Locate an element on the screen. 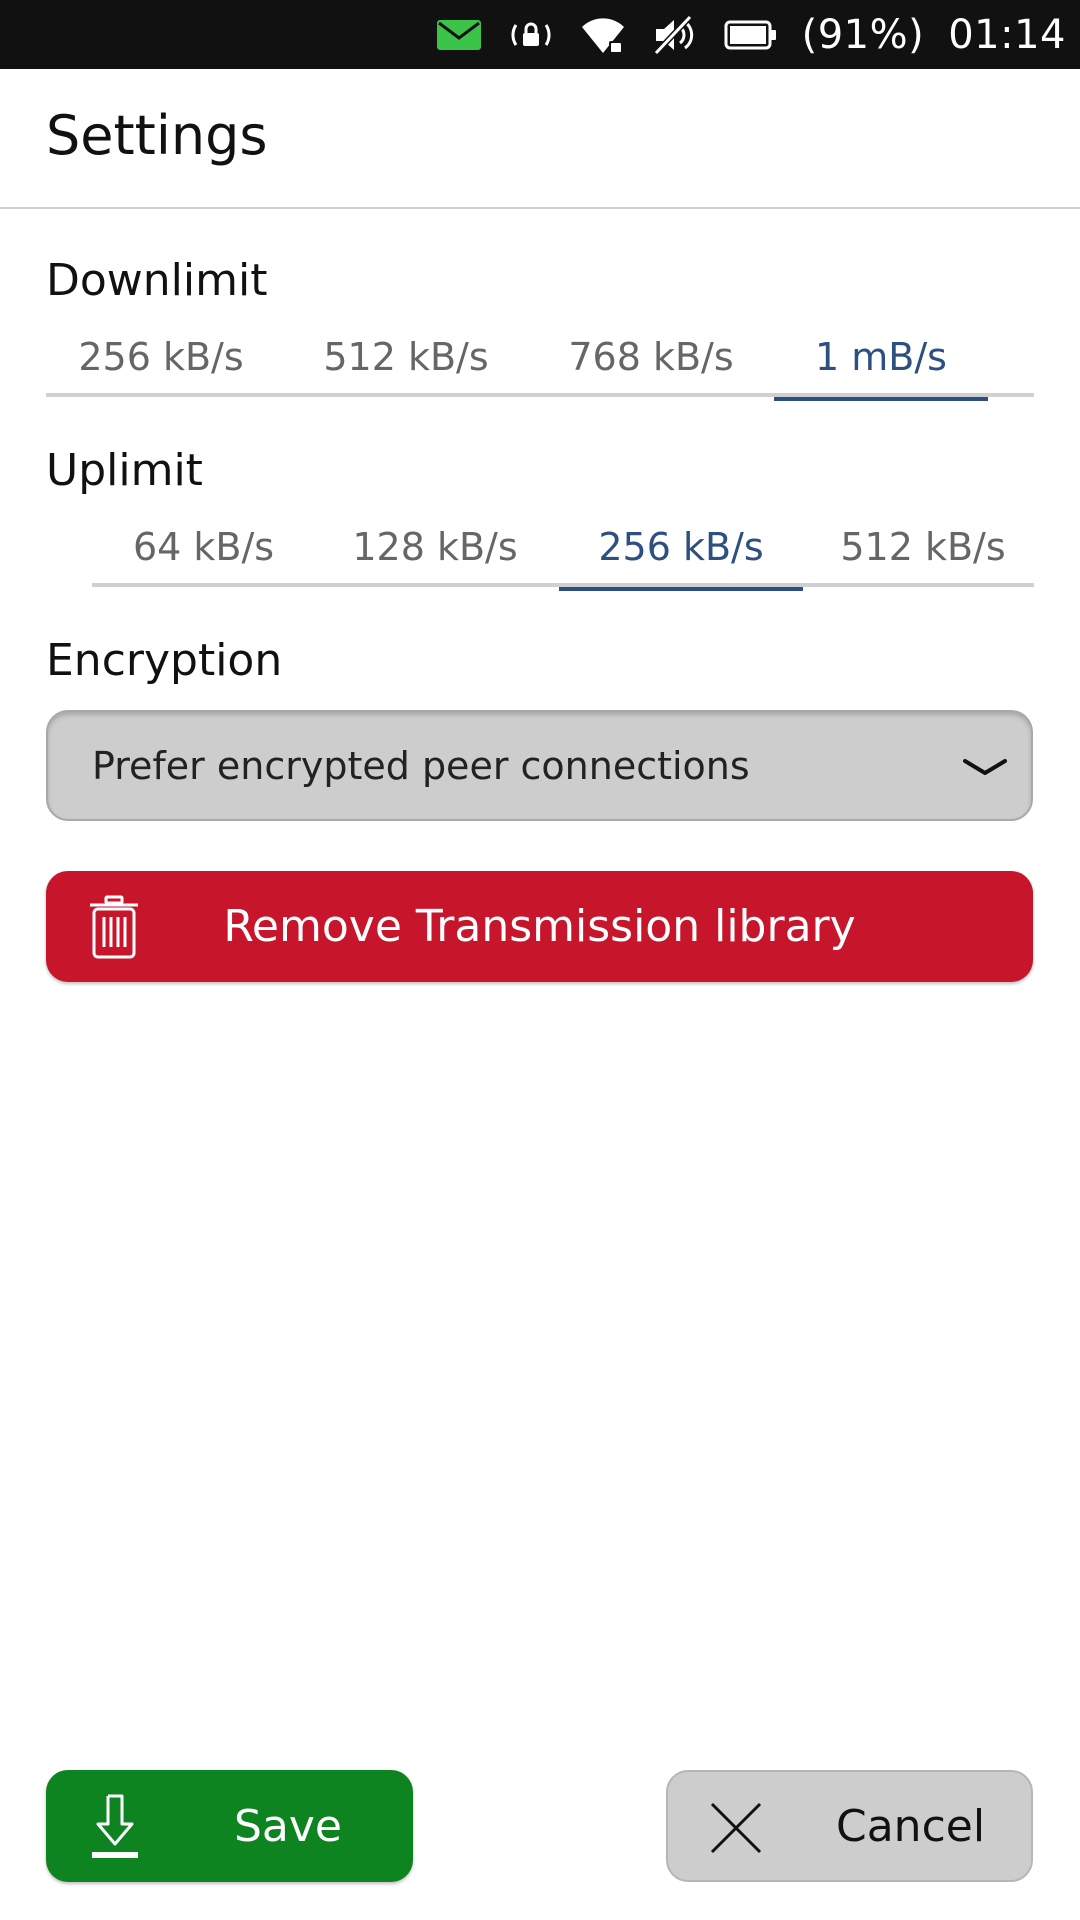  cancel-button: Cancel is located at coordinates (849, 1826).